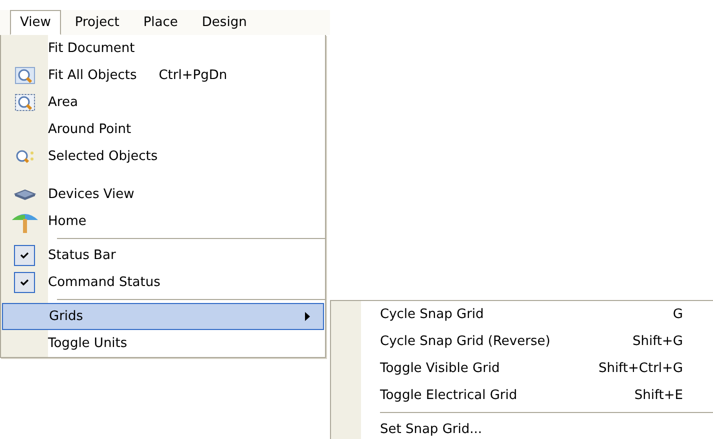 The image size is (713, 439). Describe the element at coordinates (97, 22) in the screenshot. I see `menu-bar-item: Project` at that location.